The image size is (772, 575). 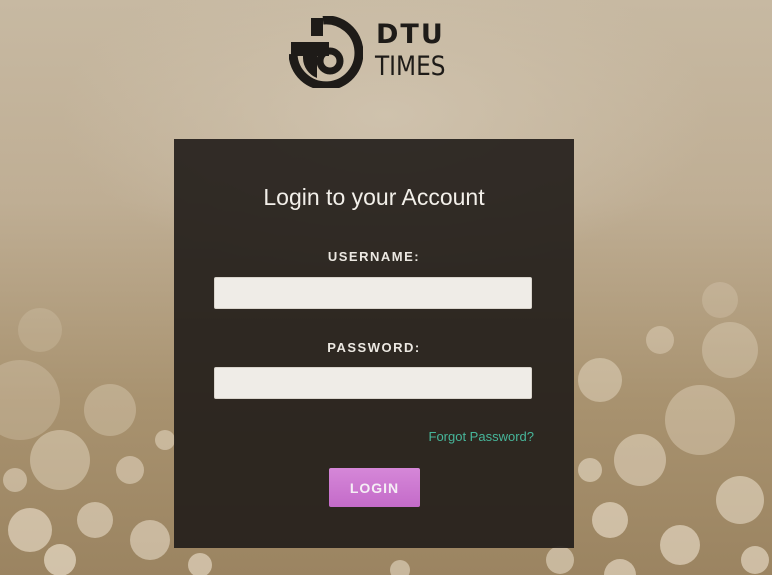 What do you see at coordinates (326, 52) in the screenshot?
I see `dtu-times-logo-icon` at bounding box center [326, 52].